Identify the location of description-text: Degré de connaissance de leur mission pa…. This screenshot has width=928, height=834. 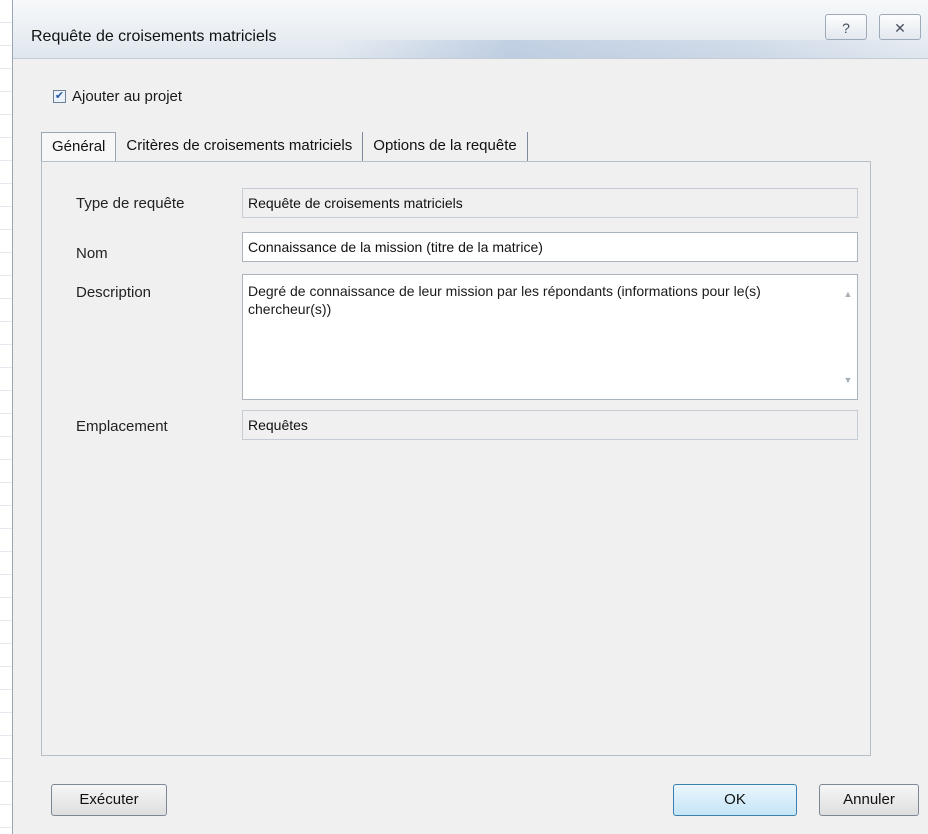
(504, 300).